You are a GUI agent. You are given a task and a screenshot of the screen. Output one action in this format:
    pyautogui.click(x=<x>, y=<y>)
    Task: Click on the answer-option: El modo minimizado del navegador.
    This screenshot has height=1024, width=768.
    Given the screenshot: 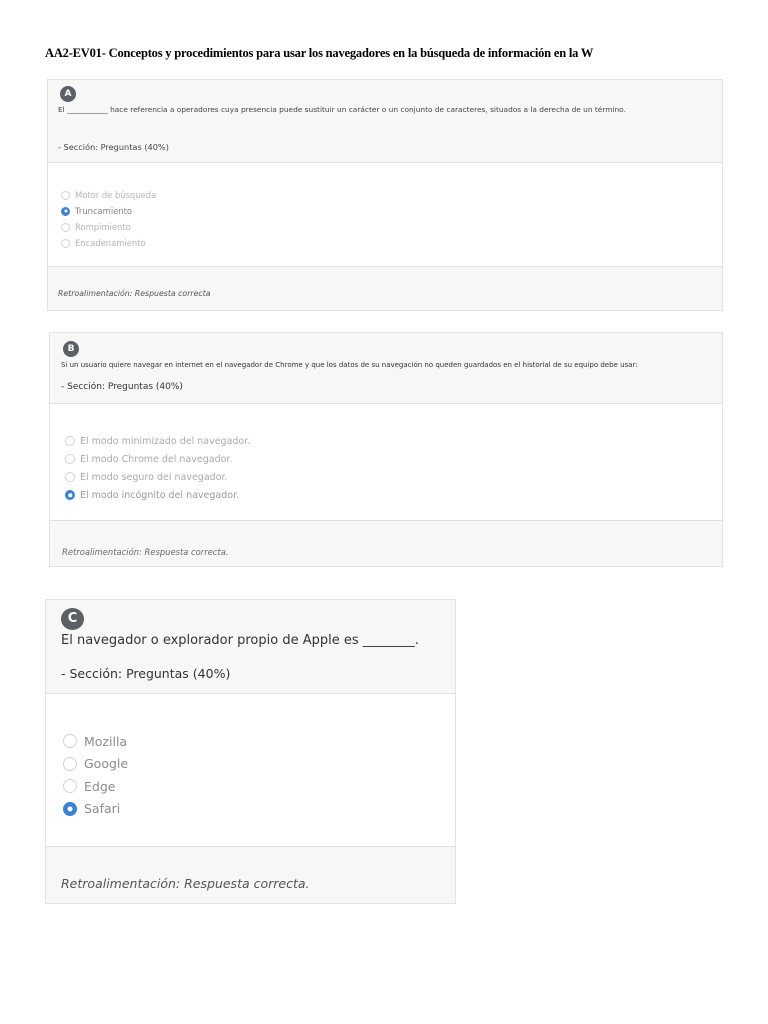 What is the action you would take?
    pyautogui.click(x=157, y=441)
    